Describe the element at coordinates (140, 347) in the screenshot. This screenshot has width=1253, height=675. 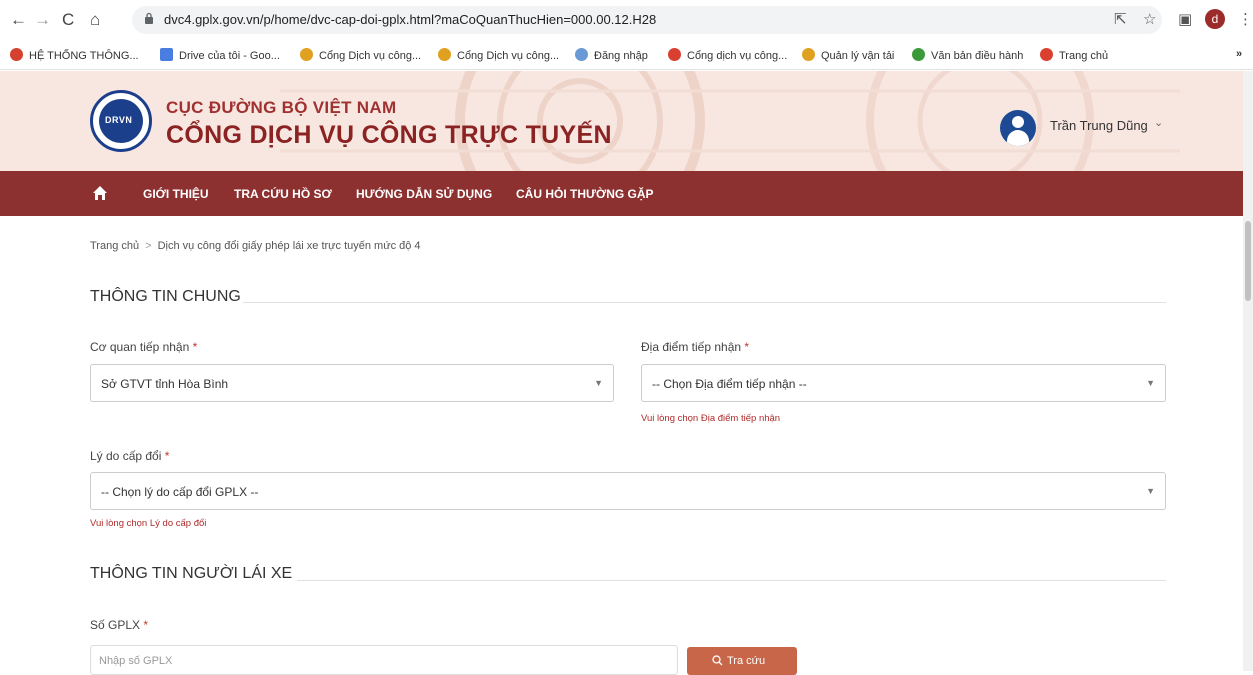
I see `agency-label-text: Cơ quan tiếp nhận` at that location.